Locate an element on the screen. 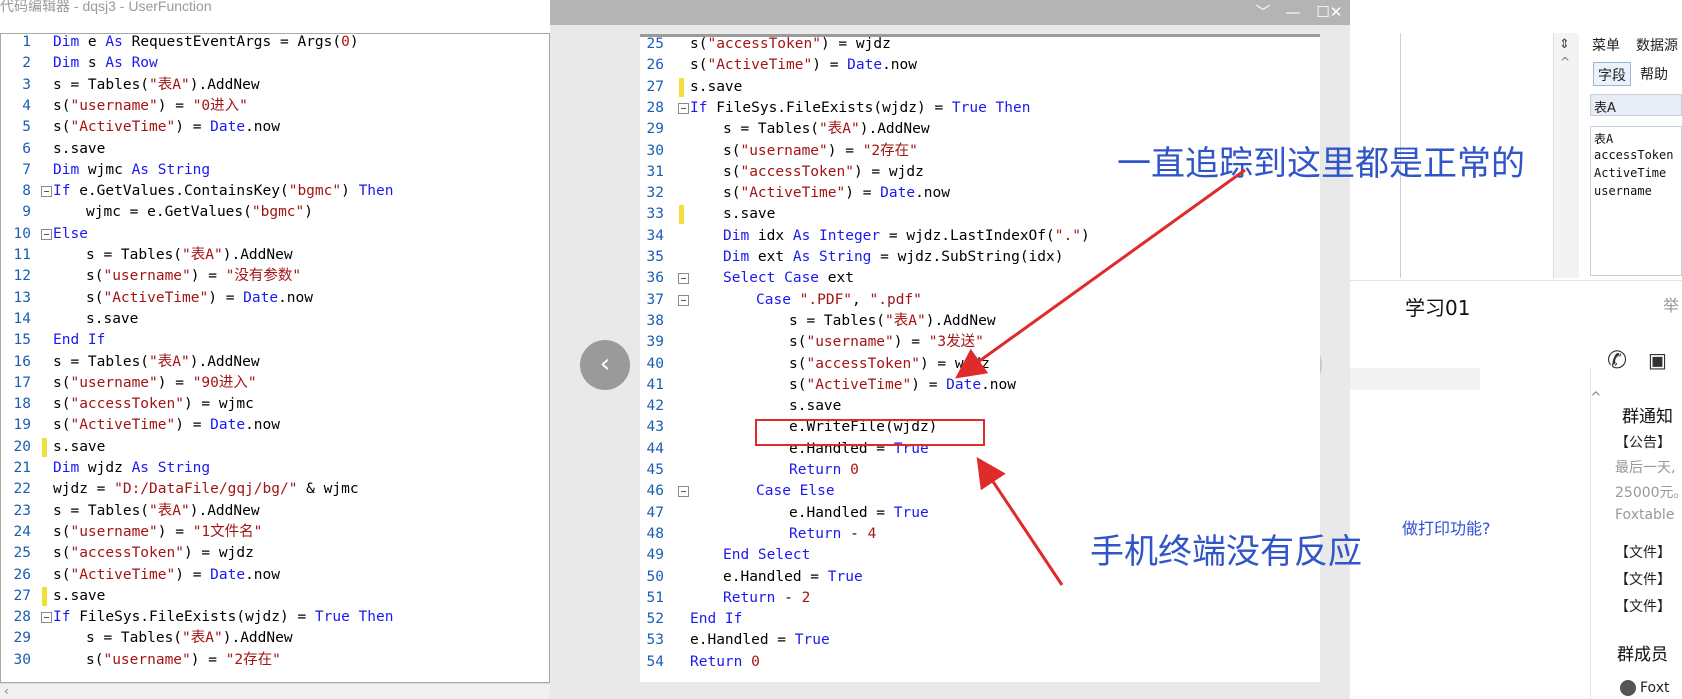  minimize-icon: — is located at coordinates (1293, 12).